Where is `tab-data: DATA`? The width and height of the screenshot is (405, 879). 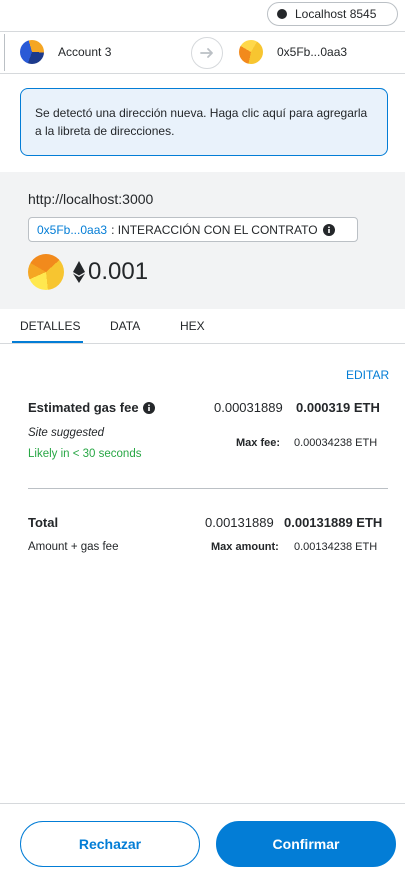 tab-data: DATA is located at coordinates (125, 326).